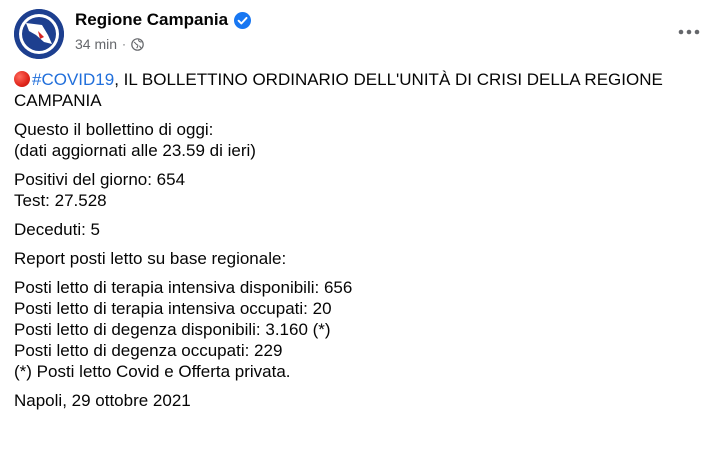  What do you see at coordinates (57, 229) in the screenshot?
I see `deceduti-line: Deceduti: 5` at bounding box center [57, 229].